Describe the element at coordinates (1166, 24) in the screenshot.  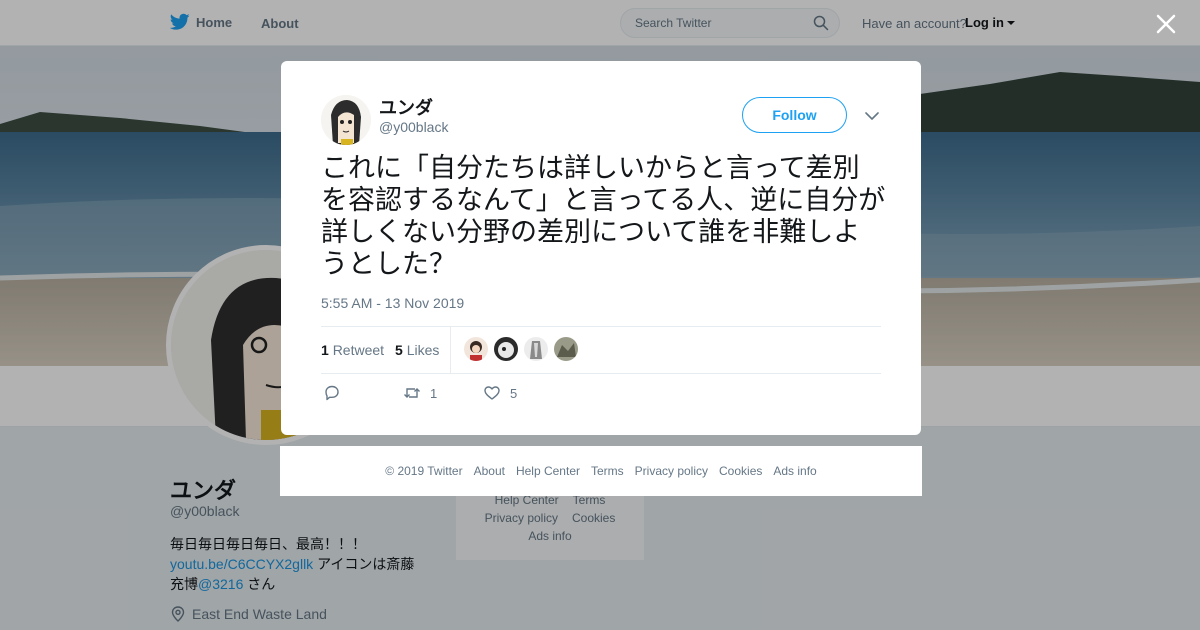
I see `close-icon` at that location.